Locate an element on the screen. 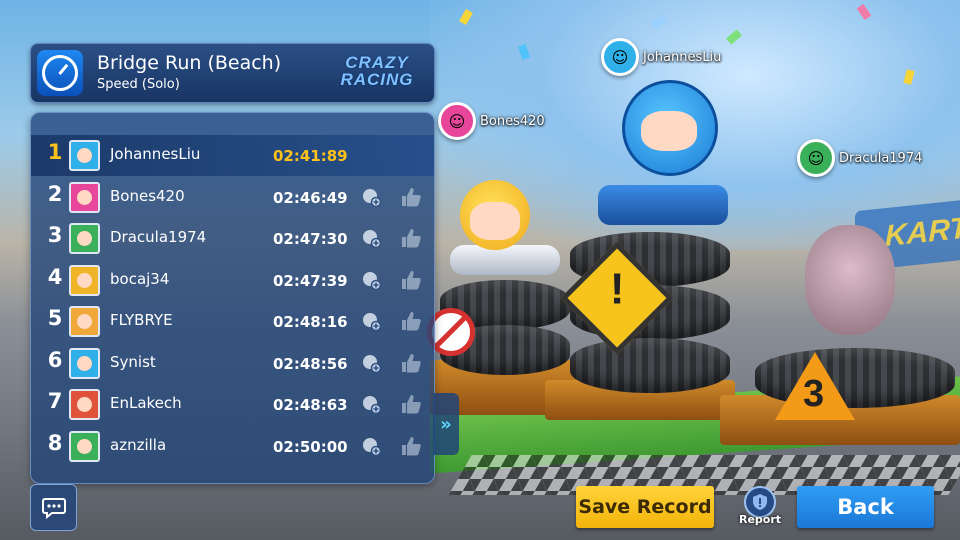 The width and height of the screenshot is (960, 540). rank-number: 5 is located at coordinates (55, 318).